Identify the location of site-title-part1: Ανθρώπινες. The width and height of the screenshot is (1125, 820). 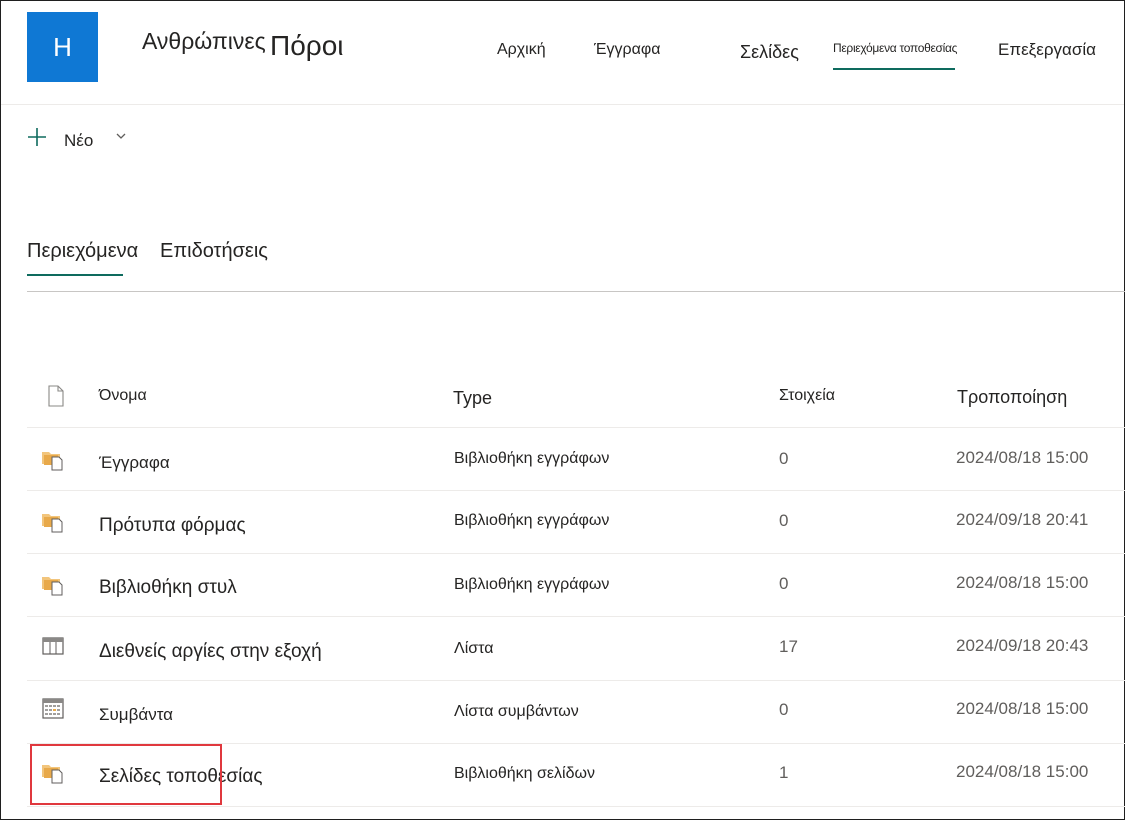
(204, 41).